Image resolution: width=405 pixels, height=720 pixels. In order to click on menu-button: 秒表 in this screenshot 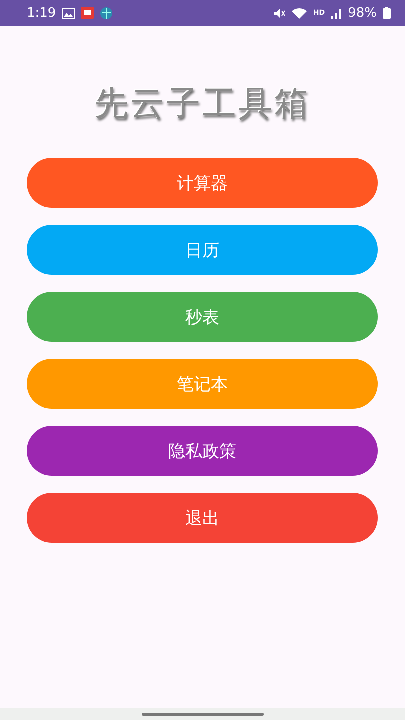, I will do `click(202, 317)`.